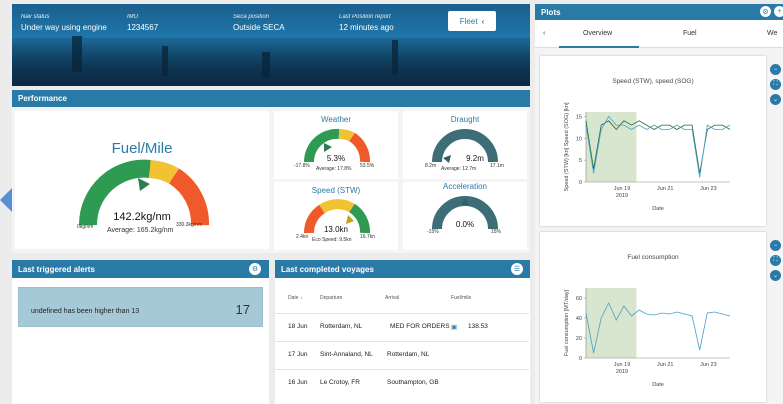  I want to click on tab-overview: Overview, so click(597, 33).